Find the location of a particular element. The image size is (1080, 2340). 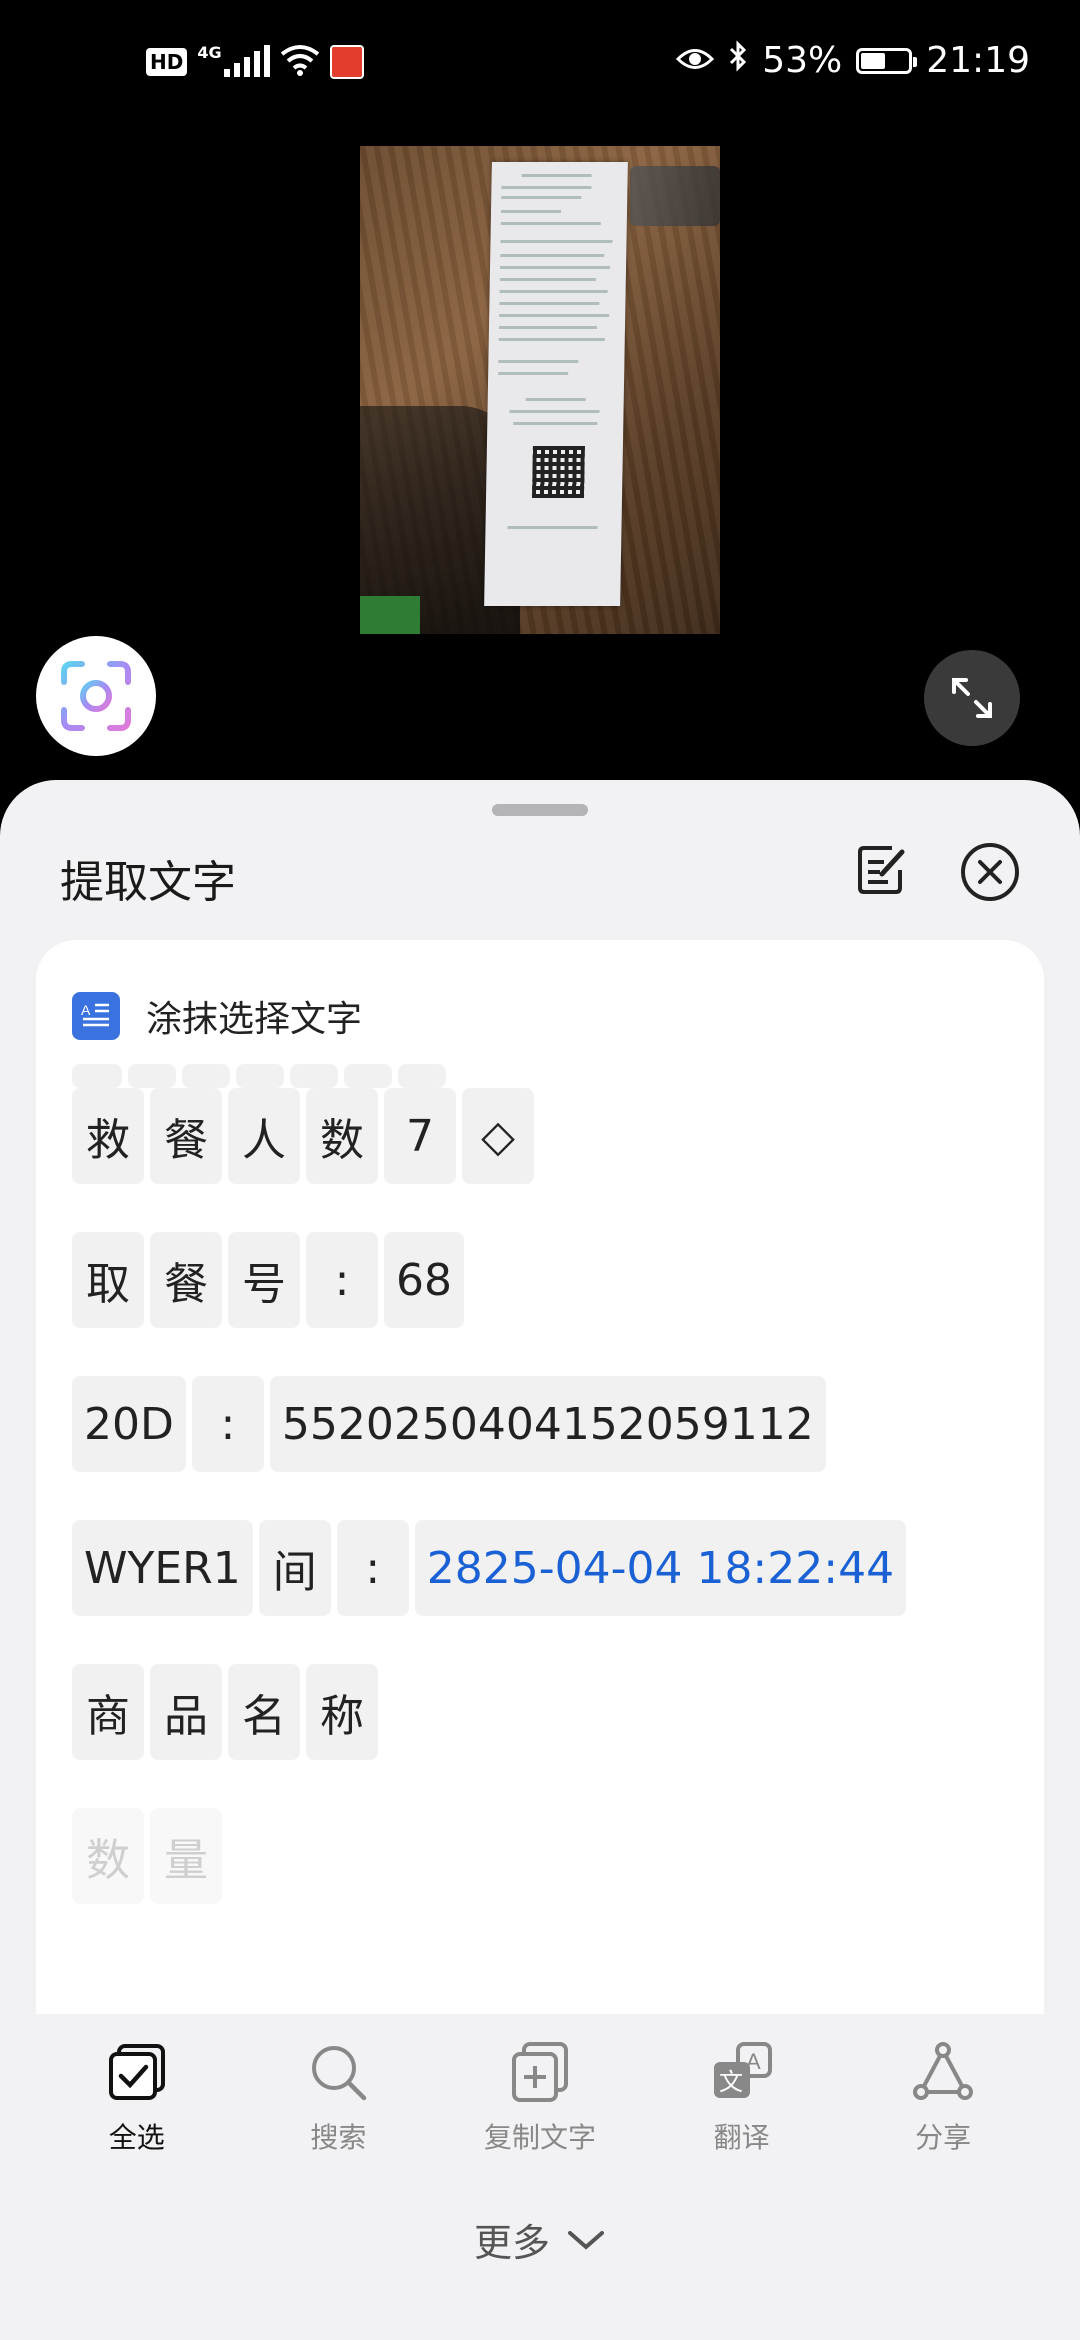

fullscreen-button is located at coordinates (972, 698).